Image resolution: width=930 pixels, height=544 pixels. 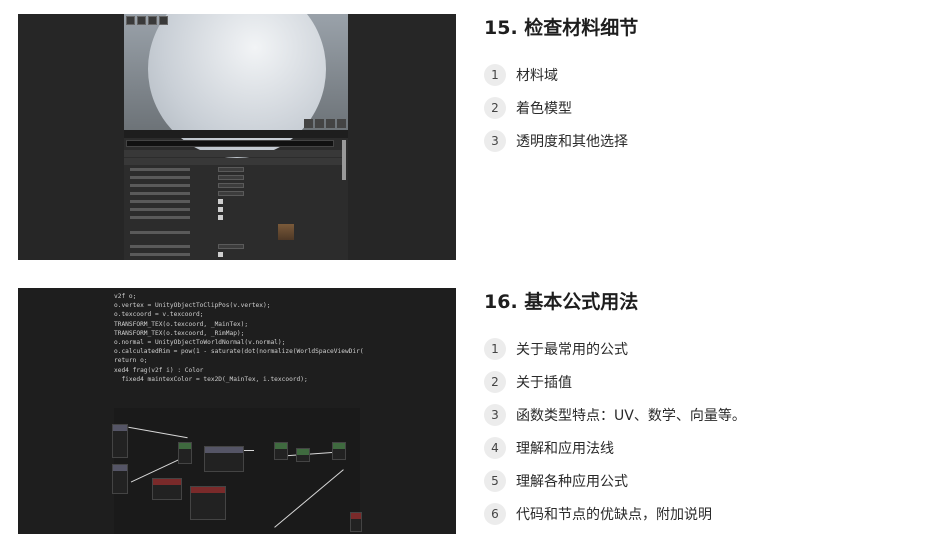 What do you see at coordinates (495, 480) in the screenshot?
I see `item-number-badge: 5` at bounding box center [495, 480].